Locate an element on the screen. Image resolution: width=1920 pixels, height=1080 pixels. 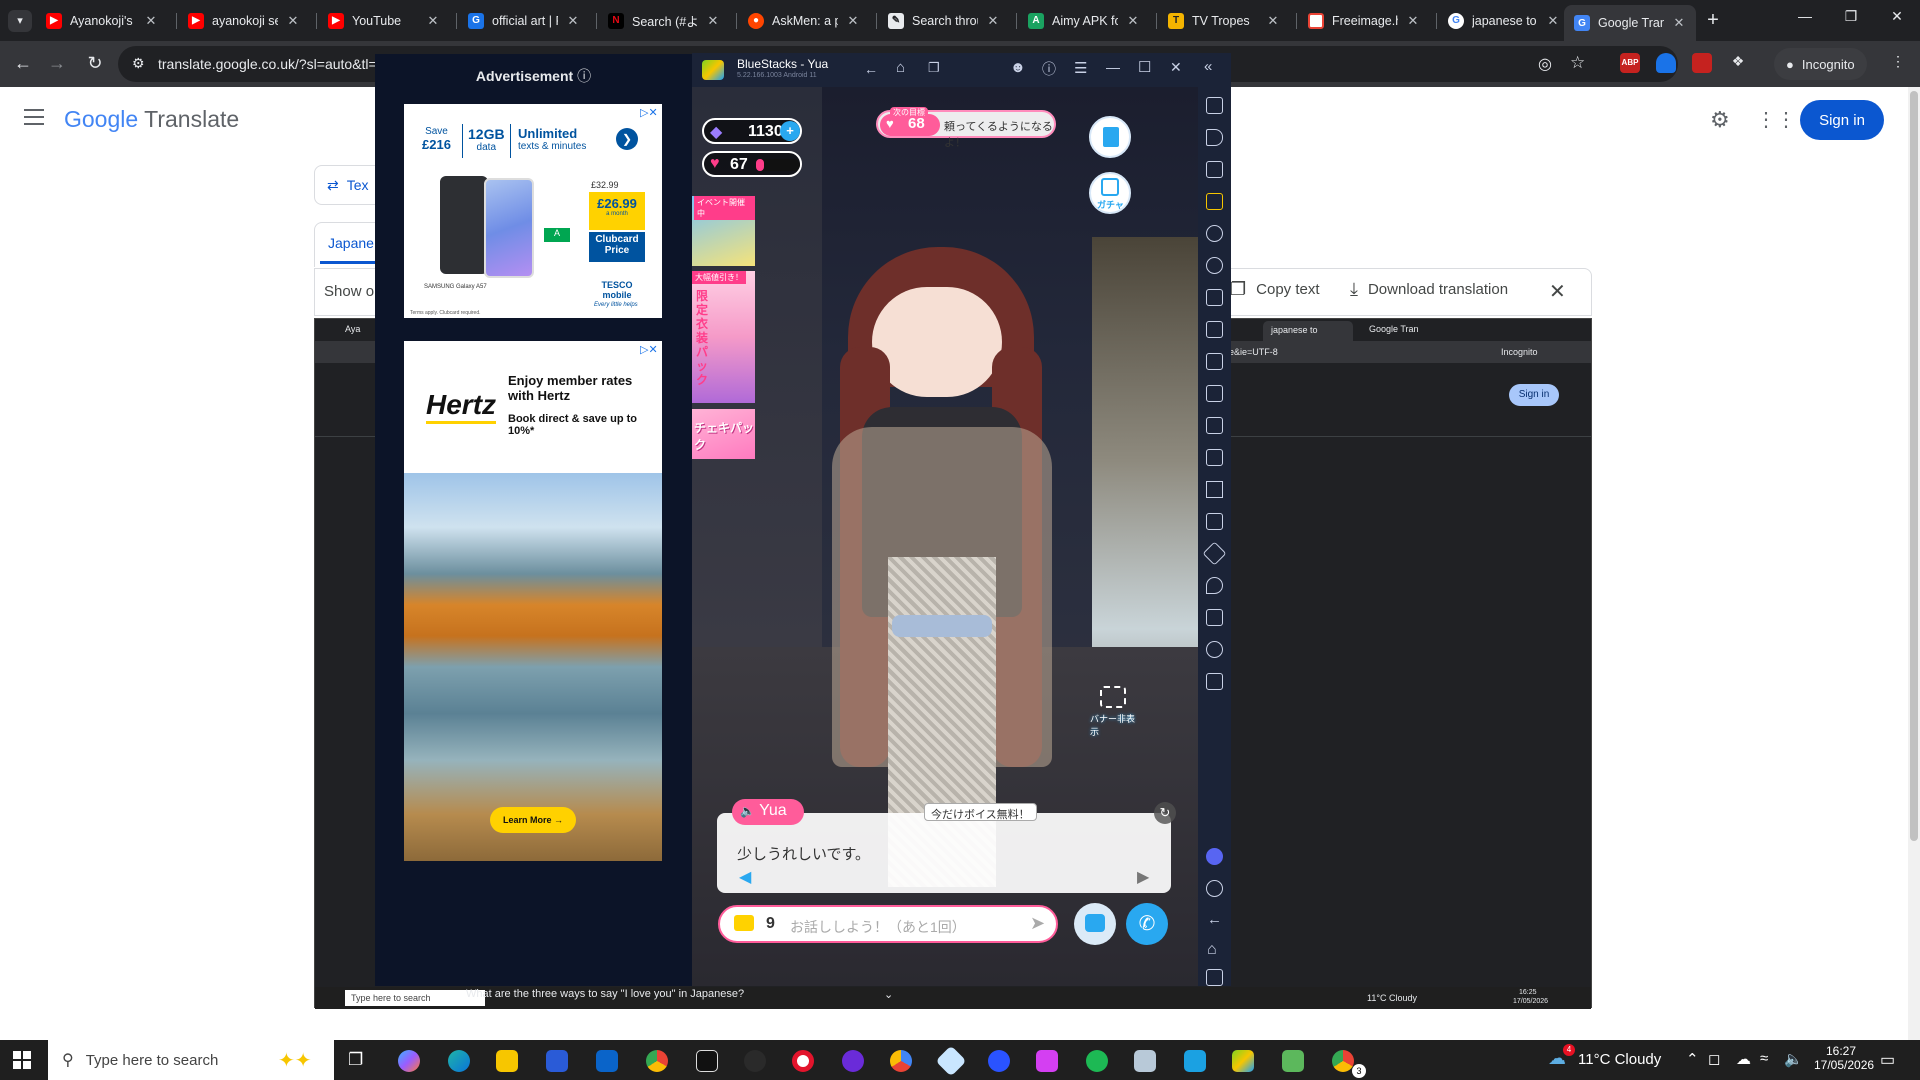
taskbar-search-box: ⚲ Type here to search ✦✦ is located at coordinates (191, 1060).